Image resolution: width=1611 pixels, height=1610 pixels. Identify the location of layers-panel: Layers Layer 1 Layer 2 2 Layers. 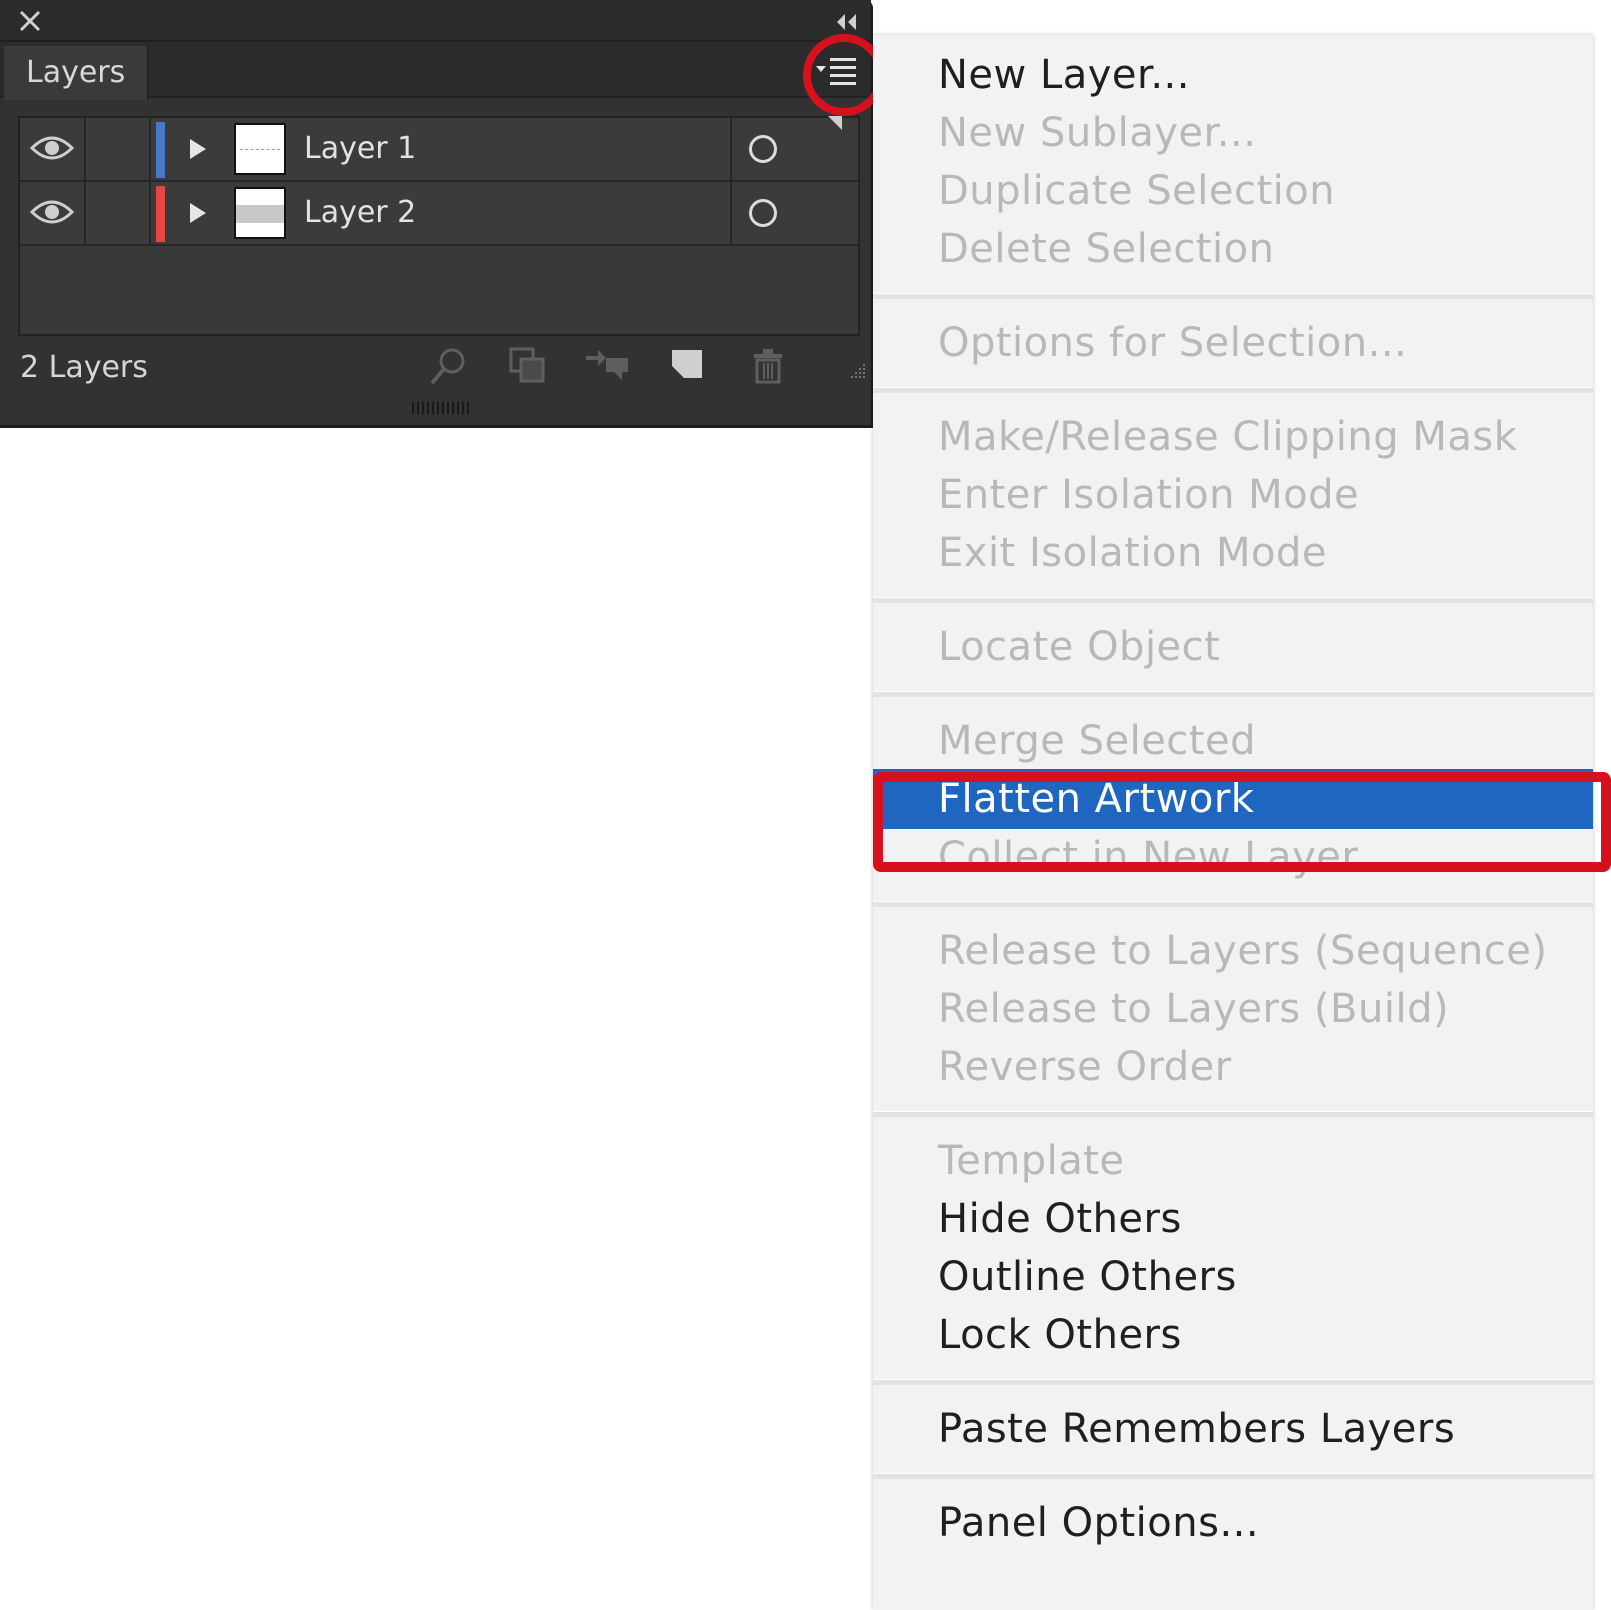
(436, 214).